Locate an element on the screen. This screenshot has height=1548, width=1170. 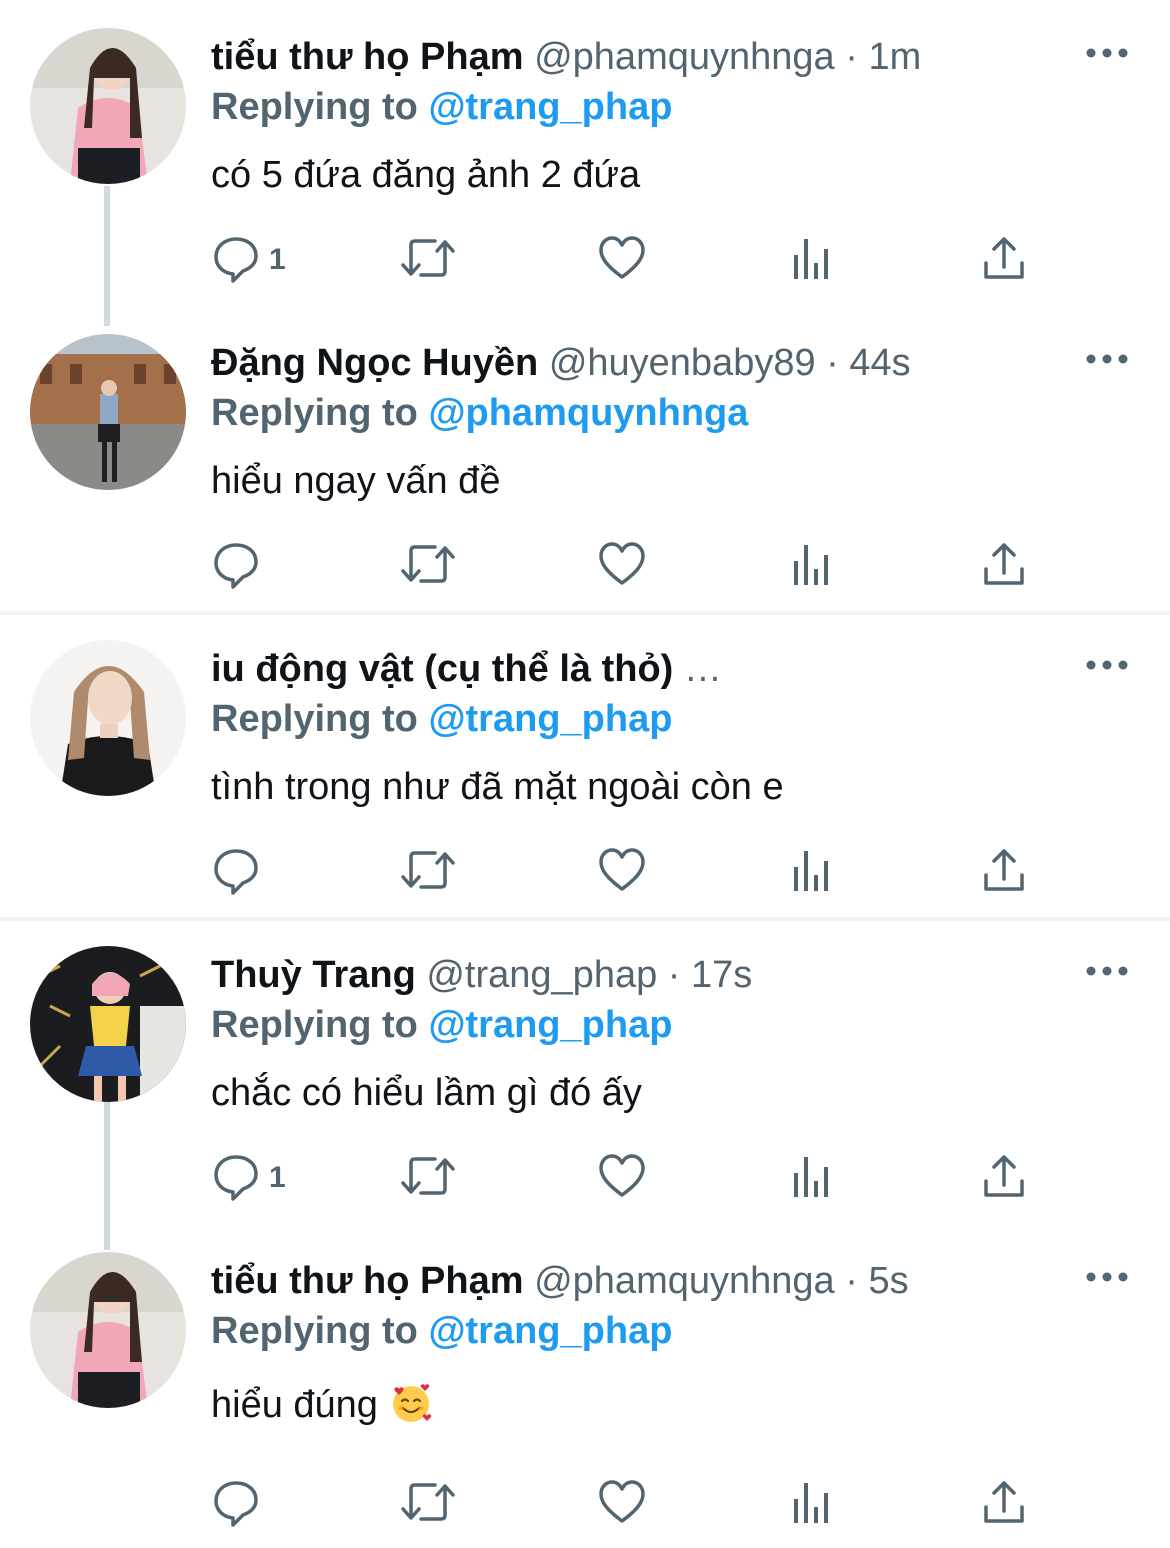
replying-to: Replying to @phamquynhnga is located at coordinates (479, 413).